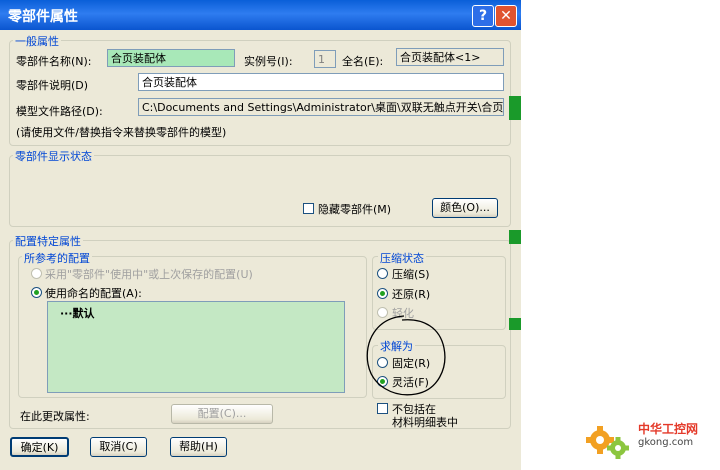 This screenshot has height=470, width=720. I want to click on exclude-bom-checkbox, so click(382, 408).